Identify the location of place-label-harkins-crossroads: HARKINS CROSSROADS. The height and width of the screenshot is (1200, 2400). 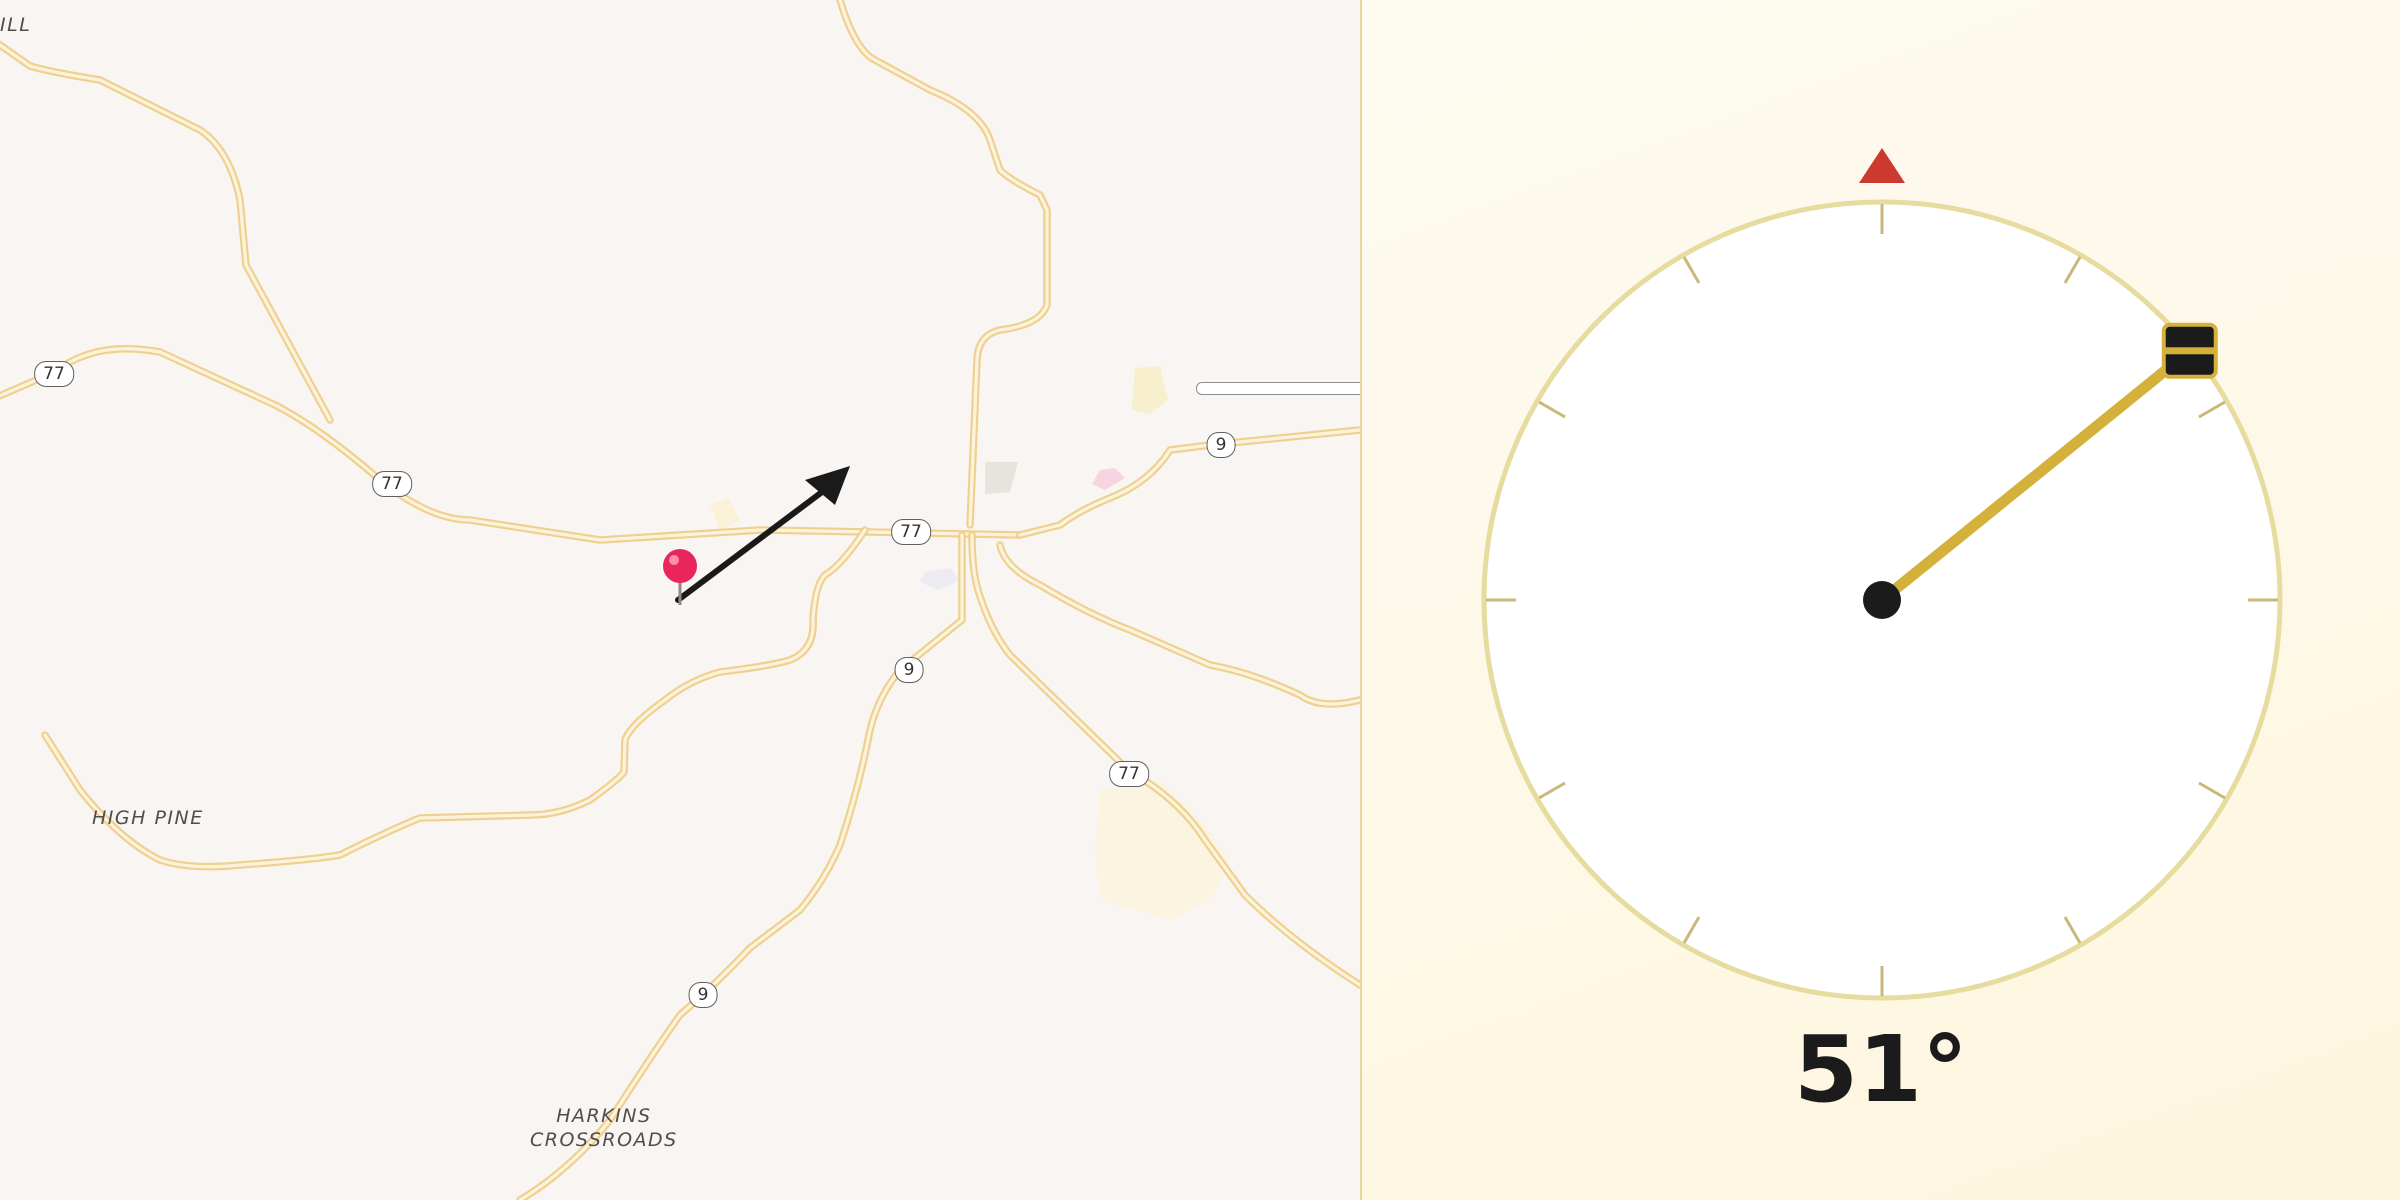
(604, 1128).